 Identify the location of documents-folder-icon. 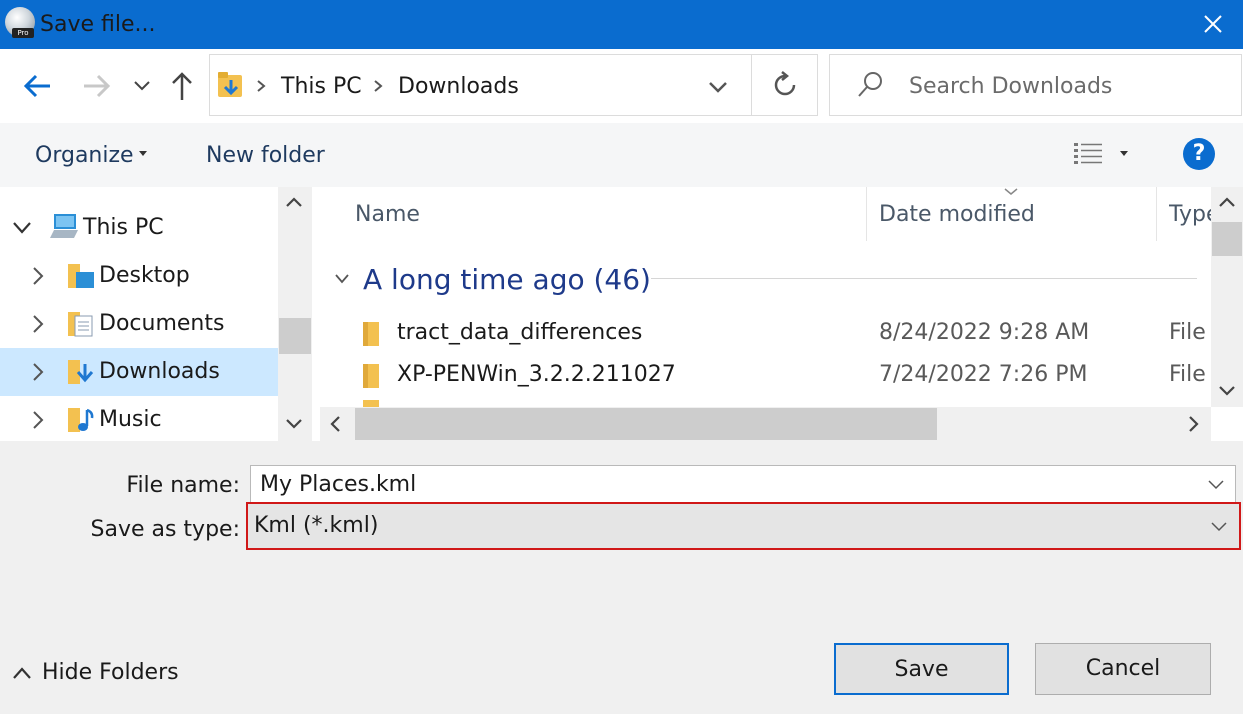
(80, 324).